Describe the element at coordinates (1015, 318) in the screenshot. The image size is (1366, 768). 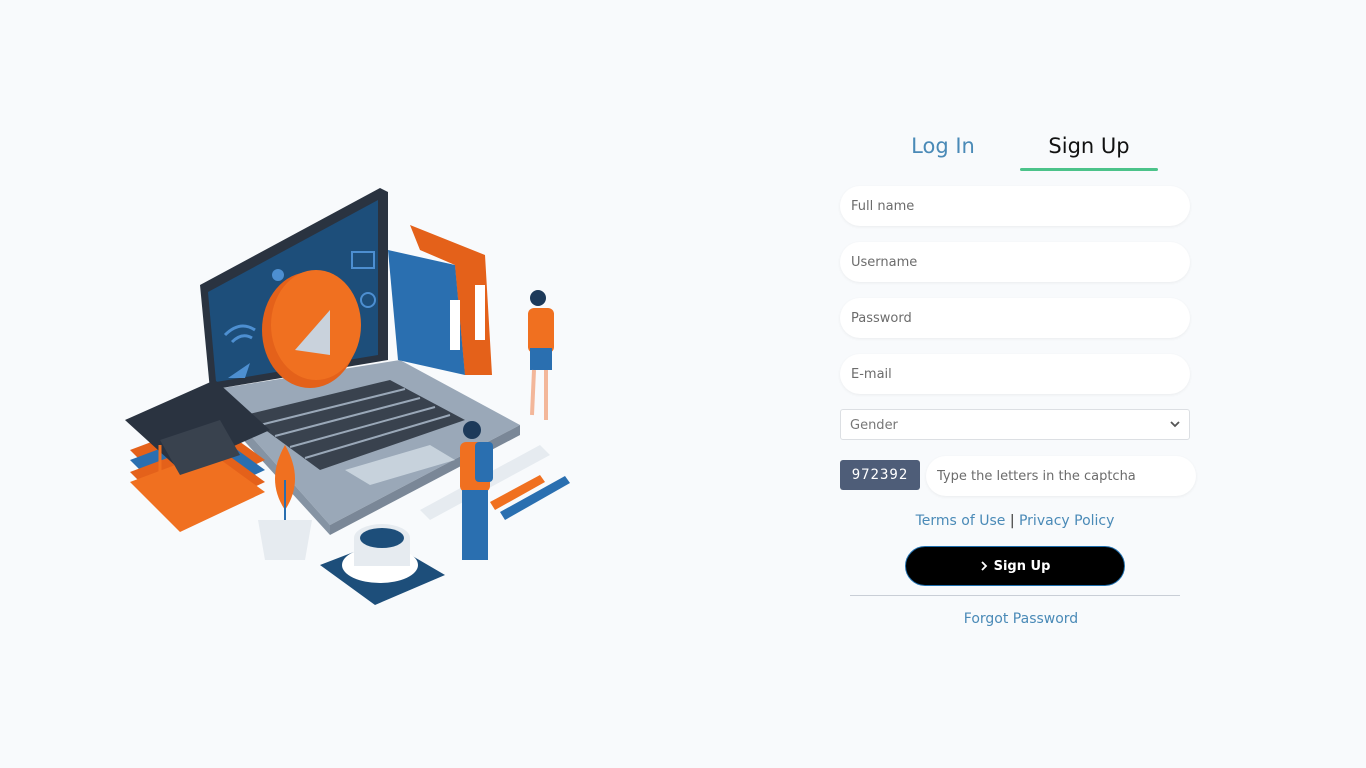
I see `password-input` at that location.